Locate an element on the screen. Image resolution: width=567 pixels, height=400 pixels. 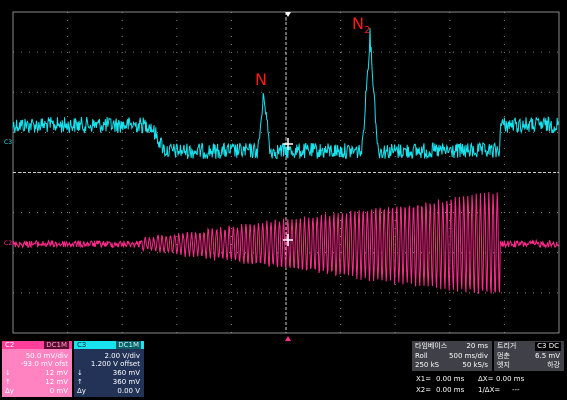
ch2-trace-marker: C2 is located at coordinates (8, 243).